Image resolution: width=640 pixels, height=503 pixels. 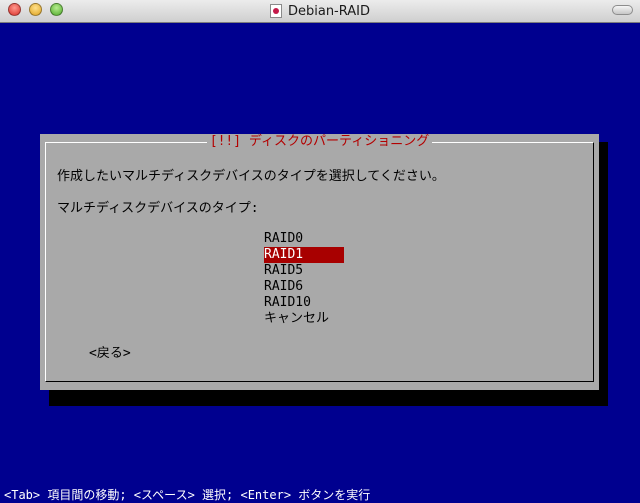 I want to click on window-title-area: Debian-RAID, so click(x=320, y=11).